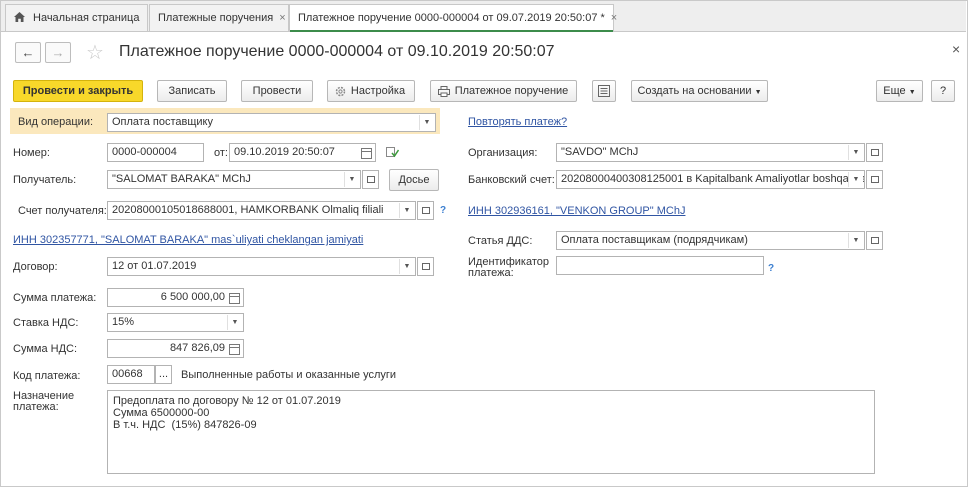 This screenshot has width=968, height=487. I want to click on inn-organization-link: ИНН 302936161, "VENKON GROUP" MChJ, so click(576, 211).